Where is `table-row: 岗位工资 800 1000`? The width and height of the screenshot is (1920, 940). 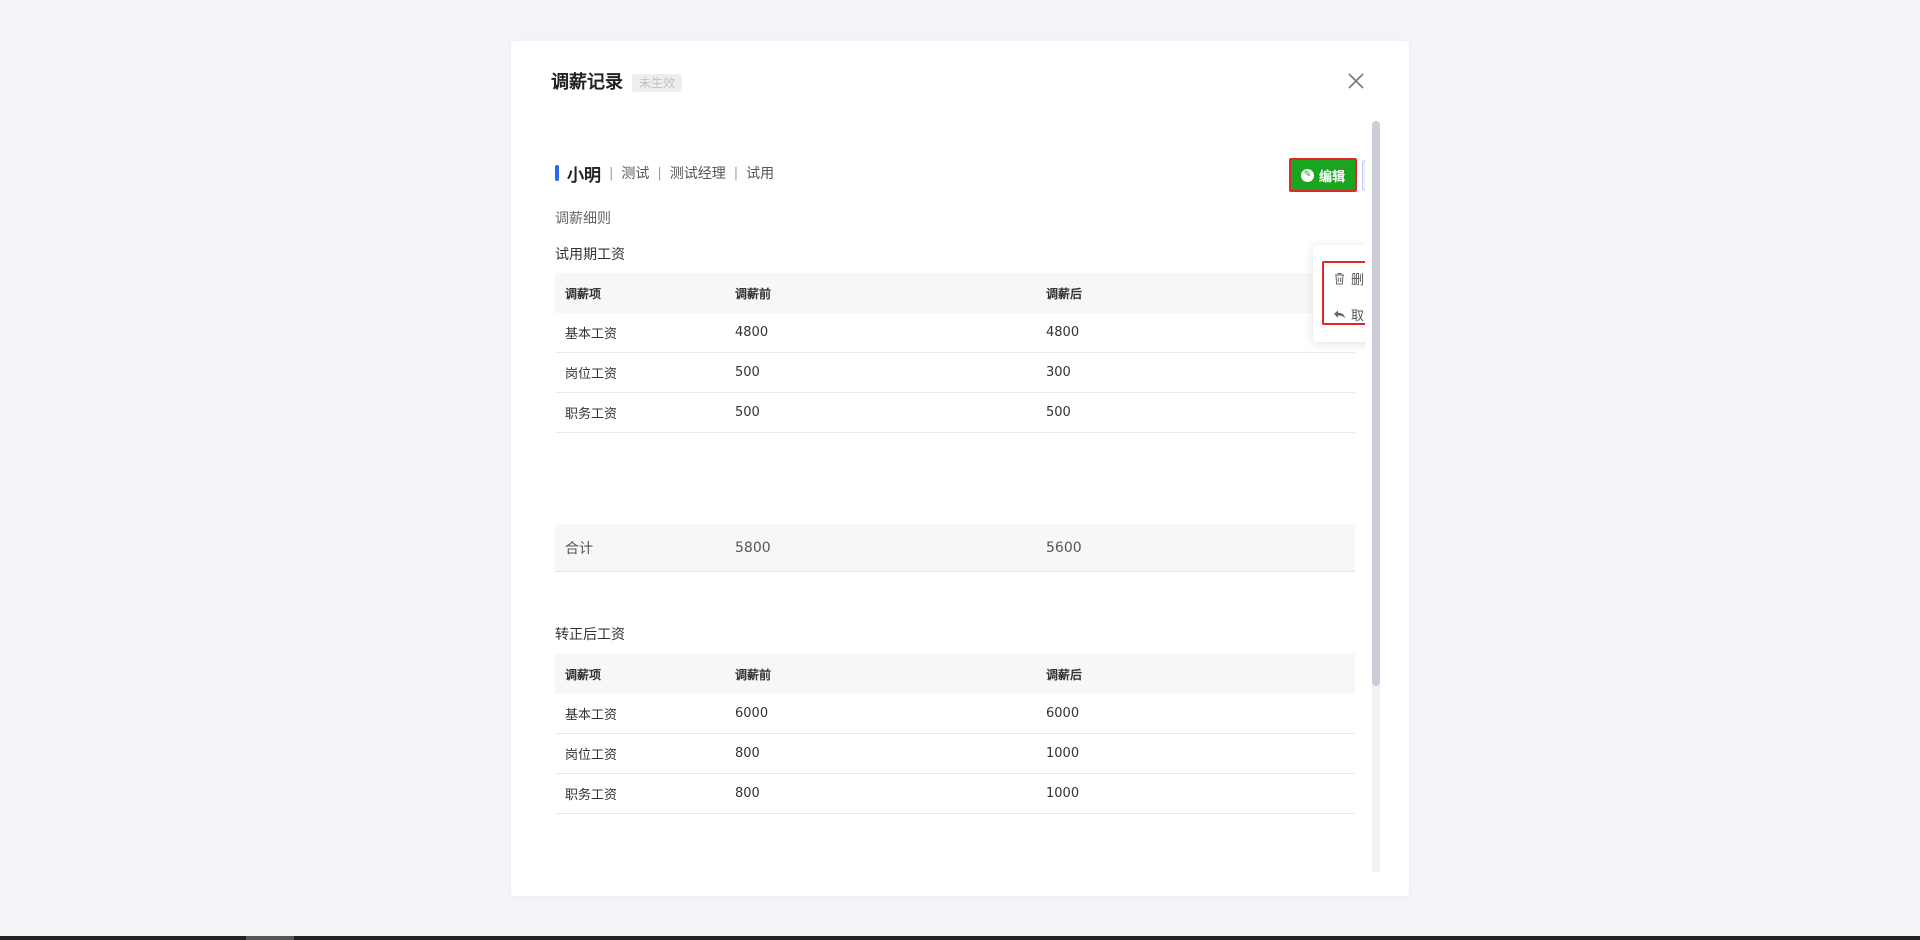
table-row: 岗位工资 800 1000 is located at coordinates (955, 754).